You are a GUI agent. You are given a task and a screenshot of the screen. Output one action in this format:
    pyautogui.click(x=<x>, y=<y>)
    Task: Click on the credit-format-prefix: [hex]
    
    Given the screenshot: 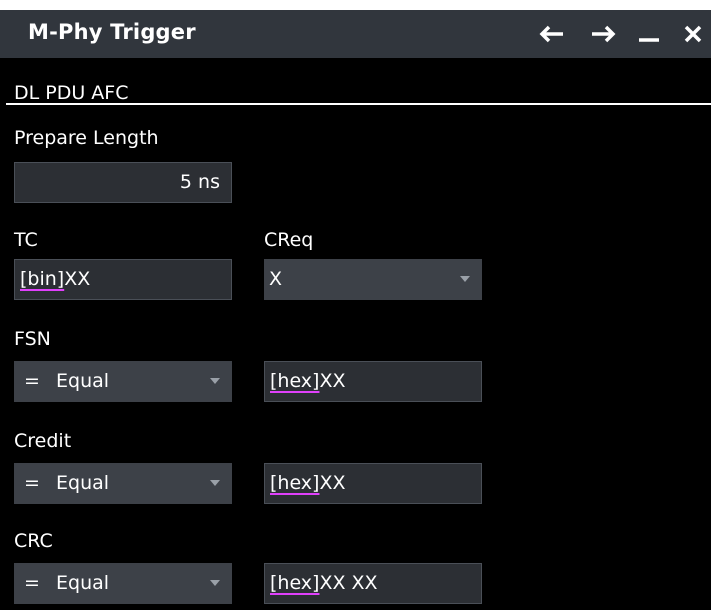 What is the action you would take?
    pyautogui.click(x=295, y=483)
    